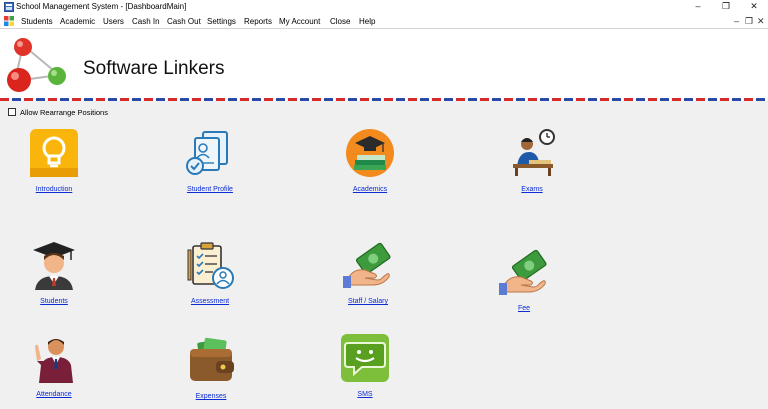  What do you see at coordinates (367, 21) in the screenshot?
I see `menu-help: Help` at bounding box center [367, 21].